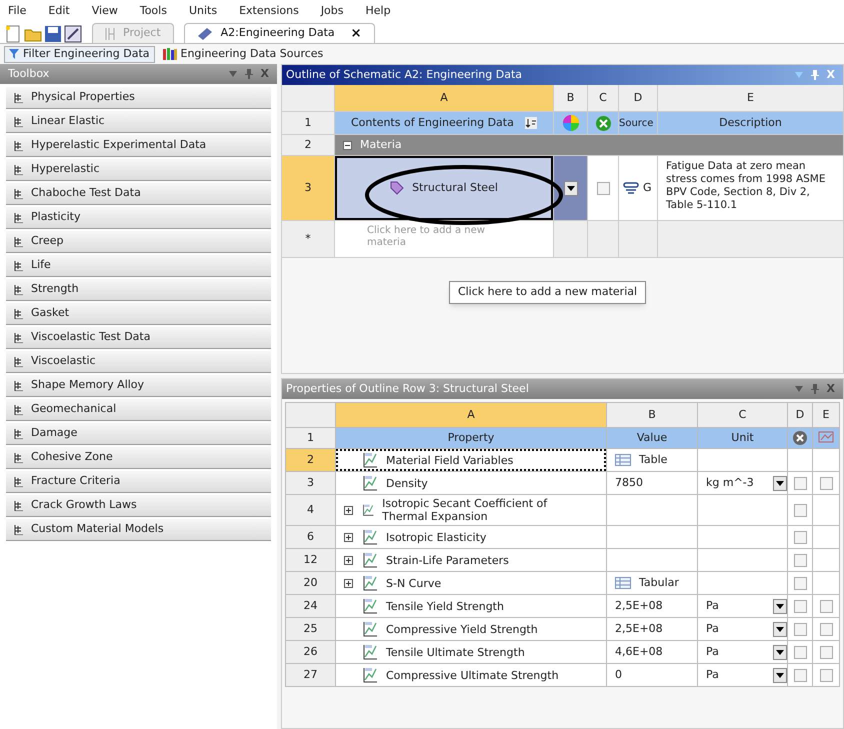  What do you see at coordinates (444, 188) in the screenshot?
I see `material-cell: Structural Steel` at bounding box center [444, 188].